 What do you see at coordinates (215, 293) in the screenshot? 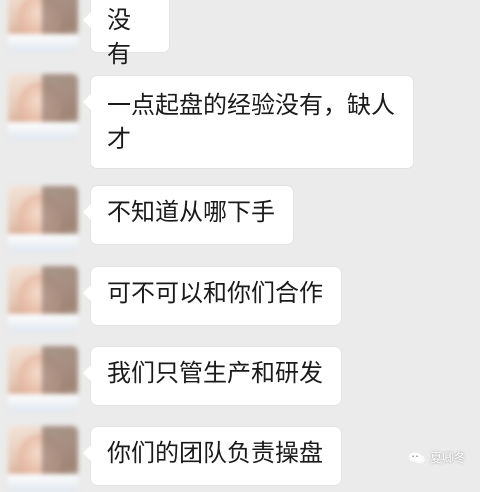
I see `message-text: 可不可以和你们合作` at bounding box center [215, 293].